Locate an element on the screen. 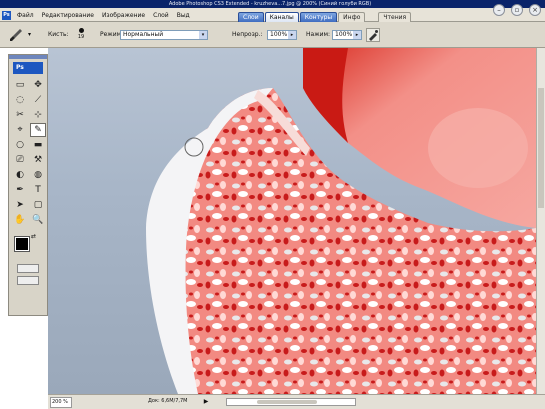 Image resolution: width=545 pixels, height=409 pixels. brush-size: 19 is located at coordinates (81, 37).